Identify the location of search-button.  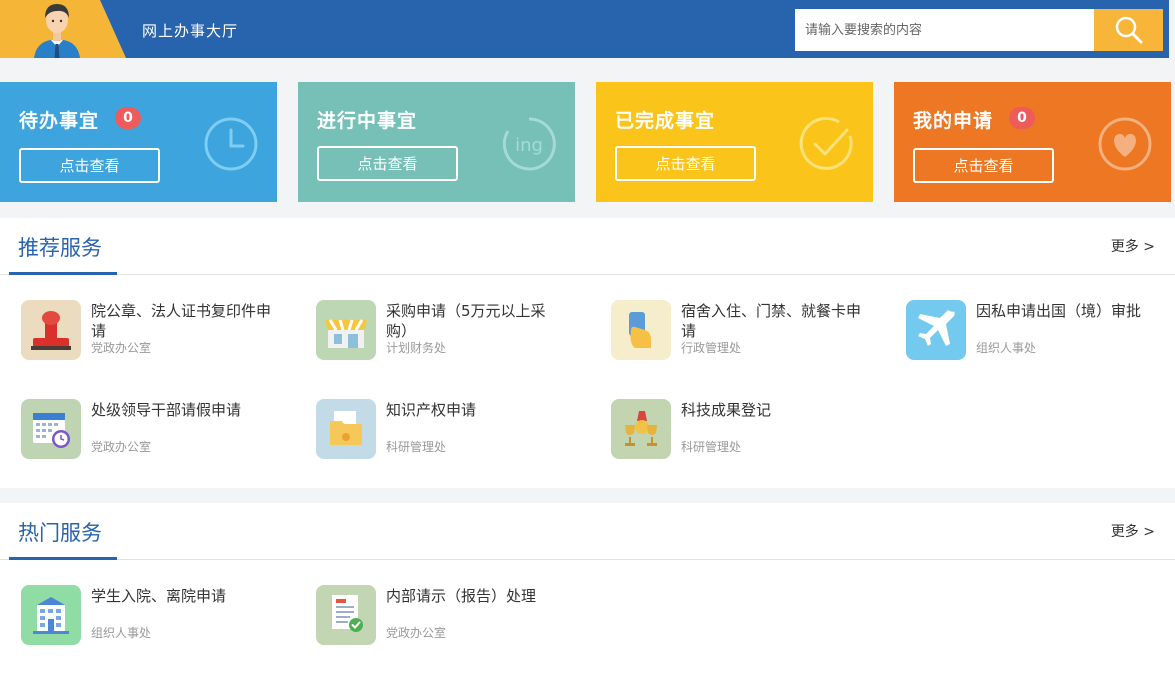
(1128, 30).